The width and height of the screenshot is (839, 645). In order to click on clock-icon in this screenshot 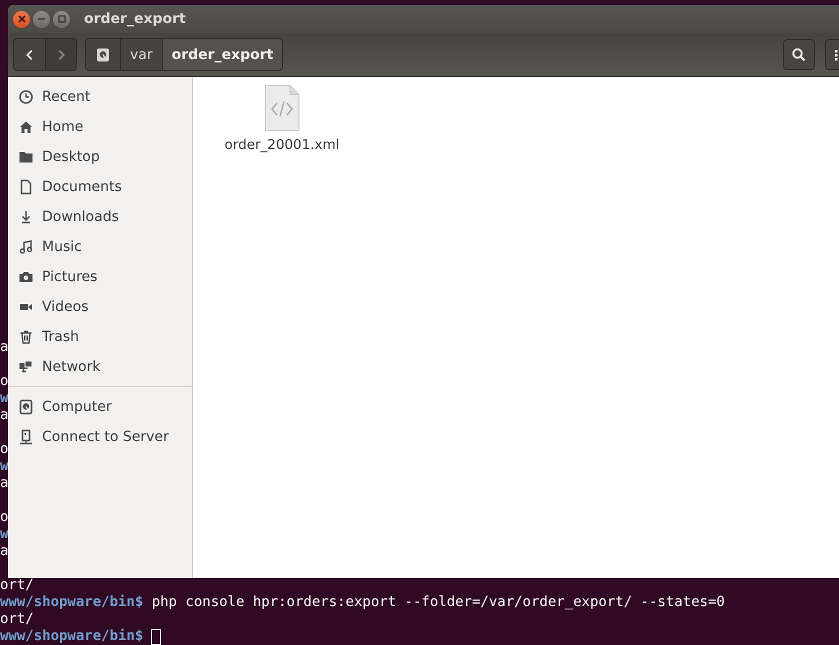, I will do `click(26, 97)`.